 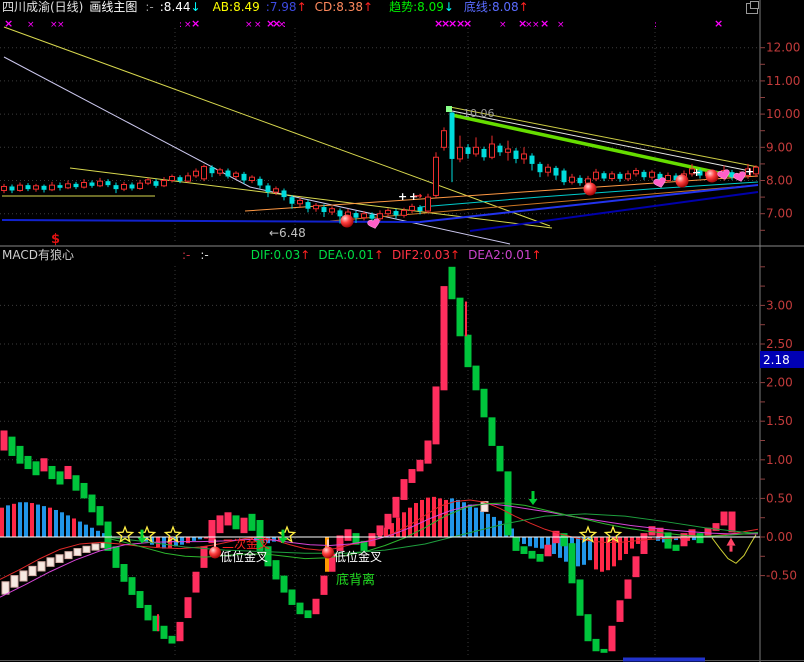 What do you see at coordinates (355, 580) in the screenshot?
I see `macd-signal-label: 底背离` at bounding box center [355, 580].